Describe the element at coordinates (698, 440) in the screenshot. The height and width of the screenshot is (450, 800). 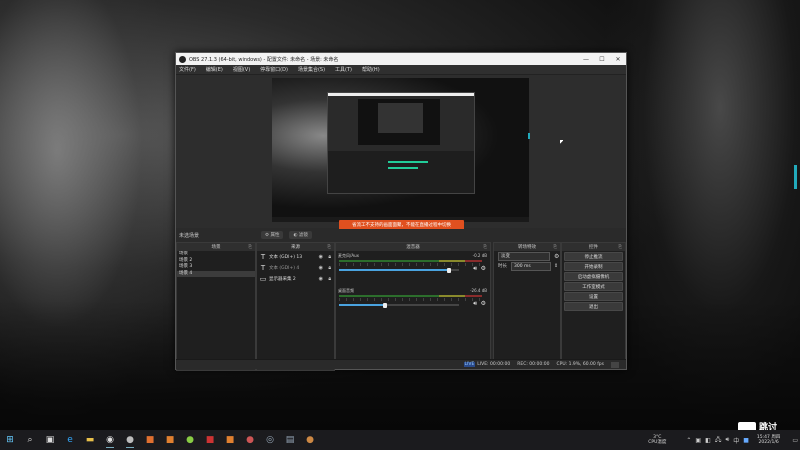
I see `tray-app-icon: ▣` at that location.